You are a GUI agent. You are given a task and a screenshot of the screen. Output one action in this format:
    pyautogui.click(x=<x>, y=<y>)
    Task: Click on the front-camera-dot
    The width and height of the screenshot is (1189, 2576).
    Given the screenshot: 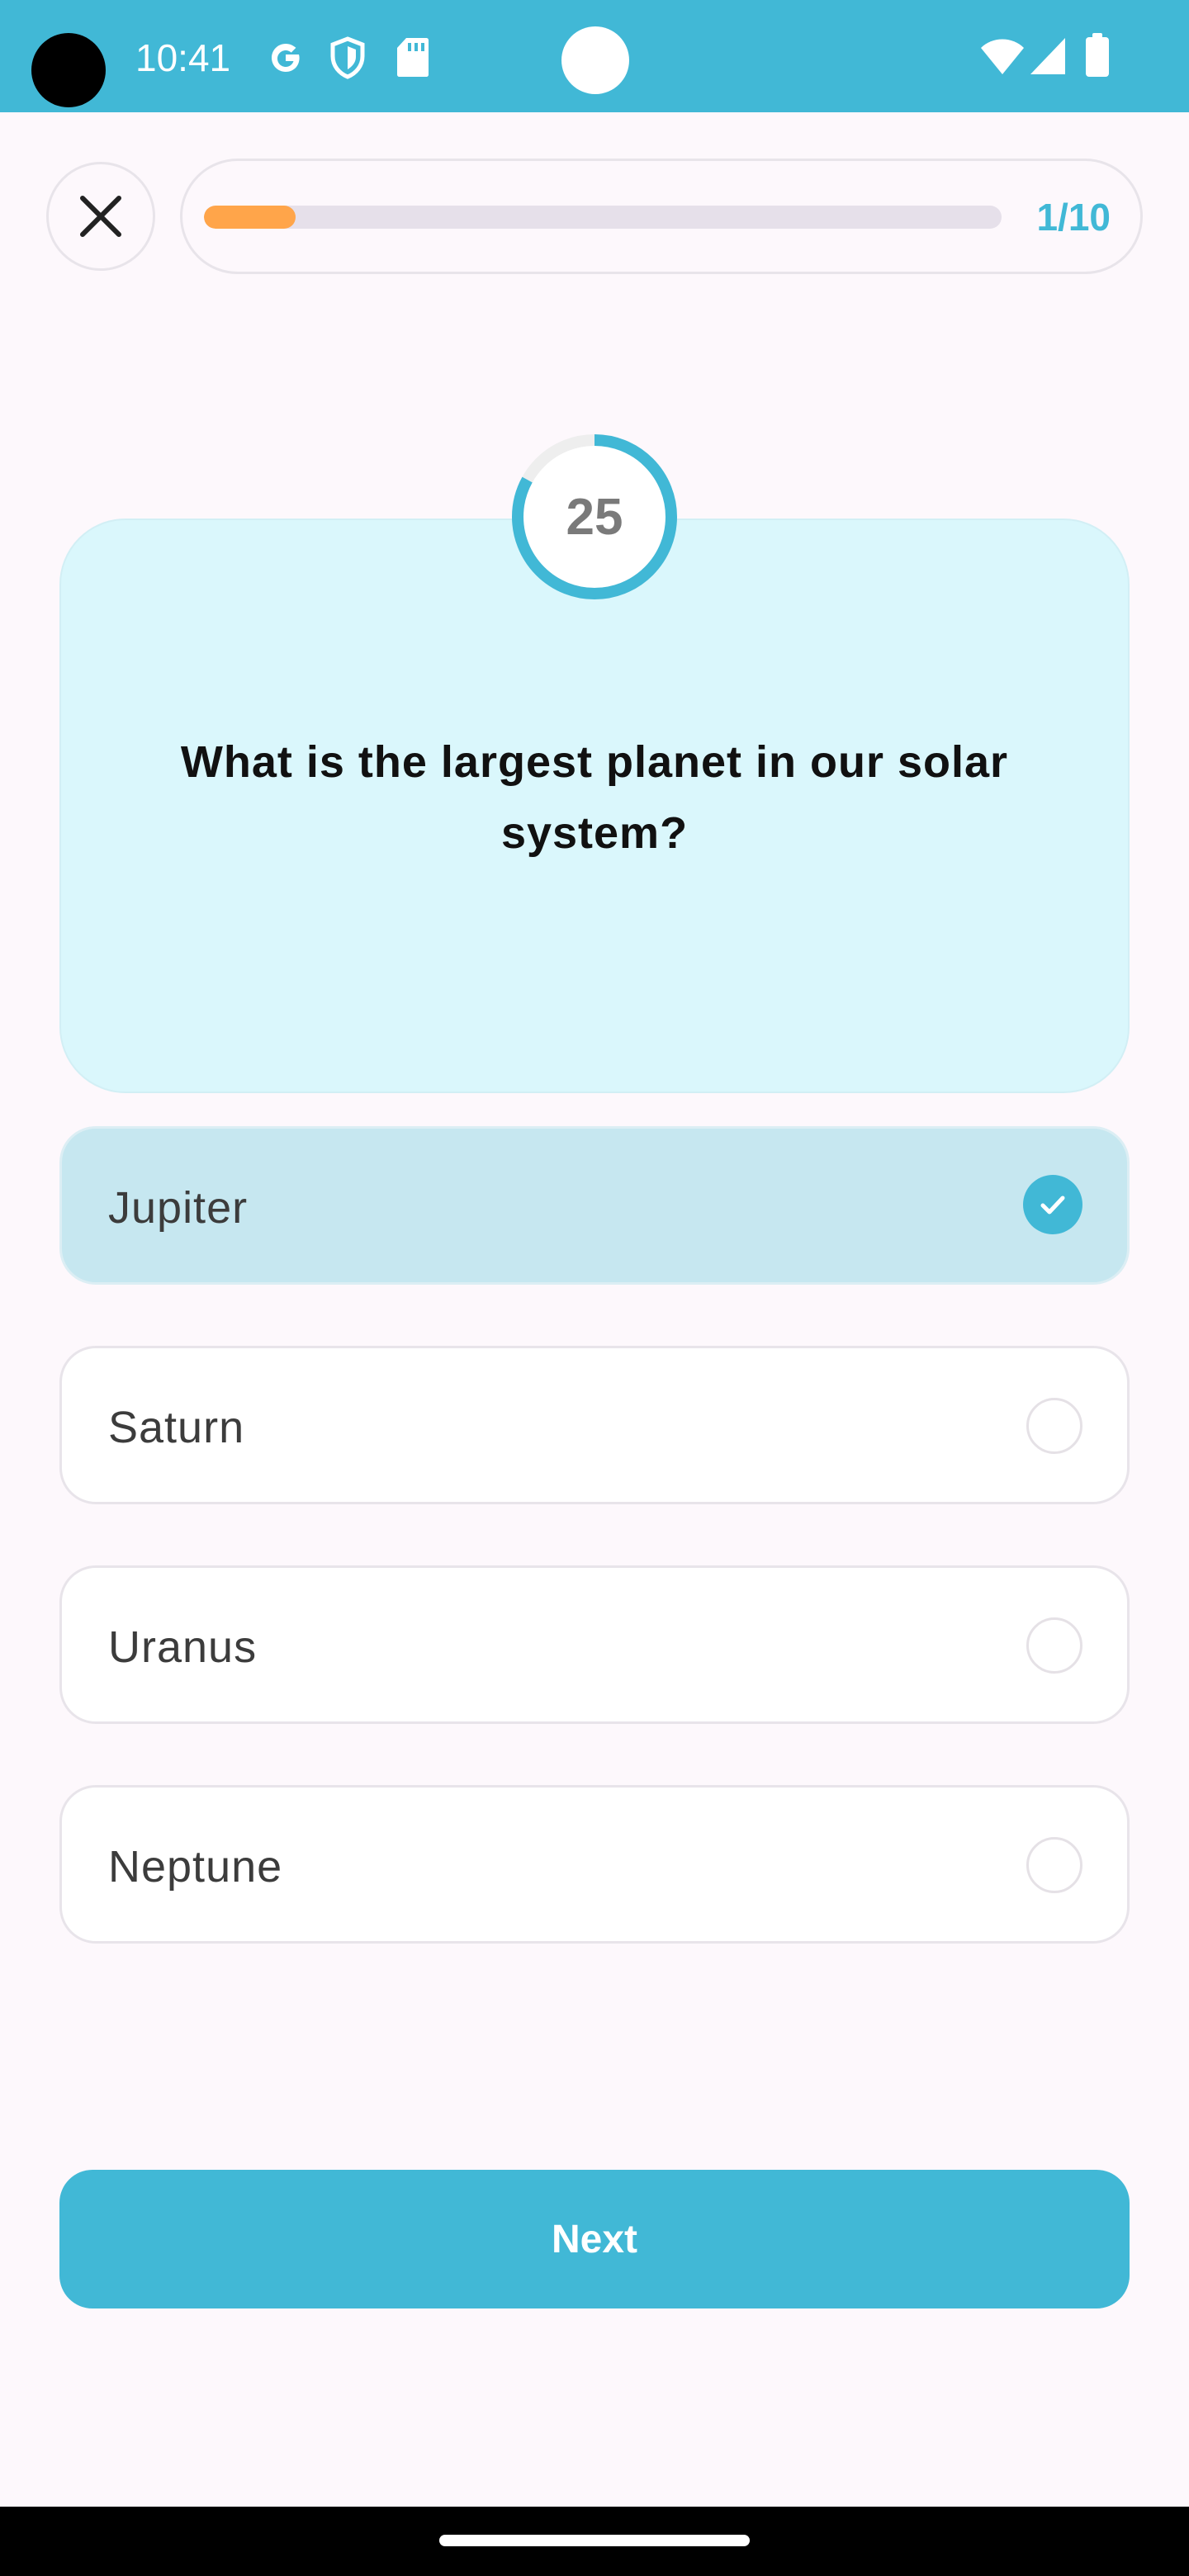 What is the action you would take?
    pyautogui.click(x=595, y=60)
    